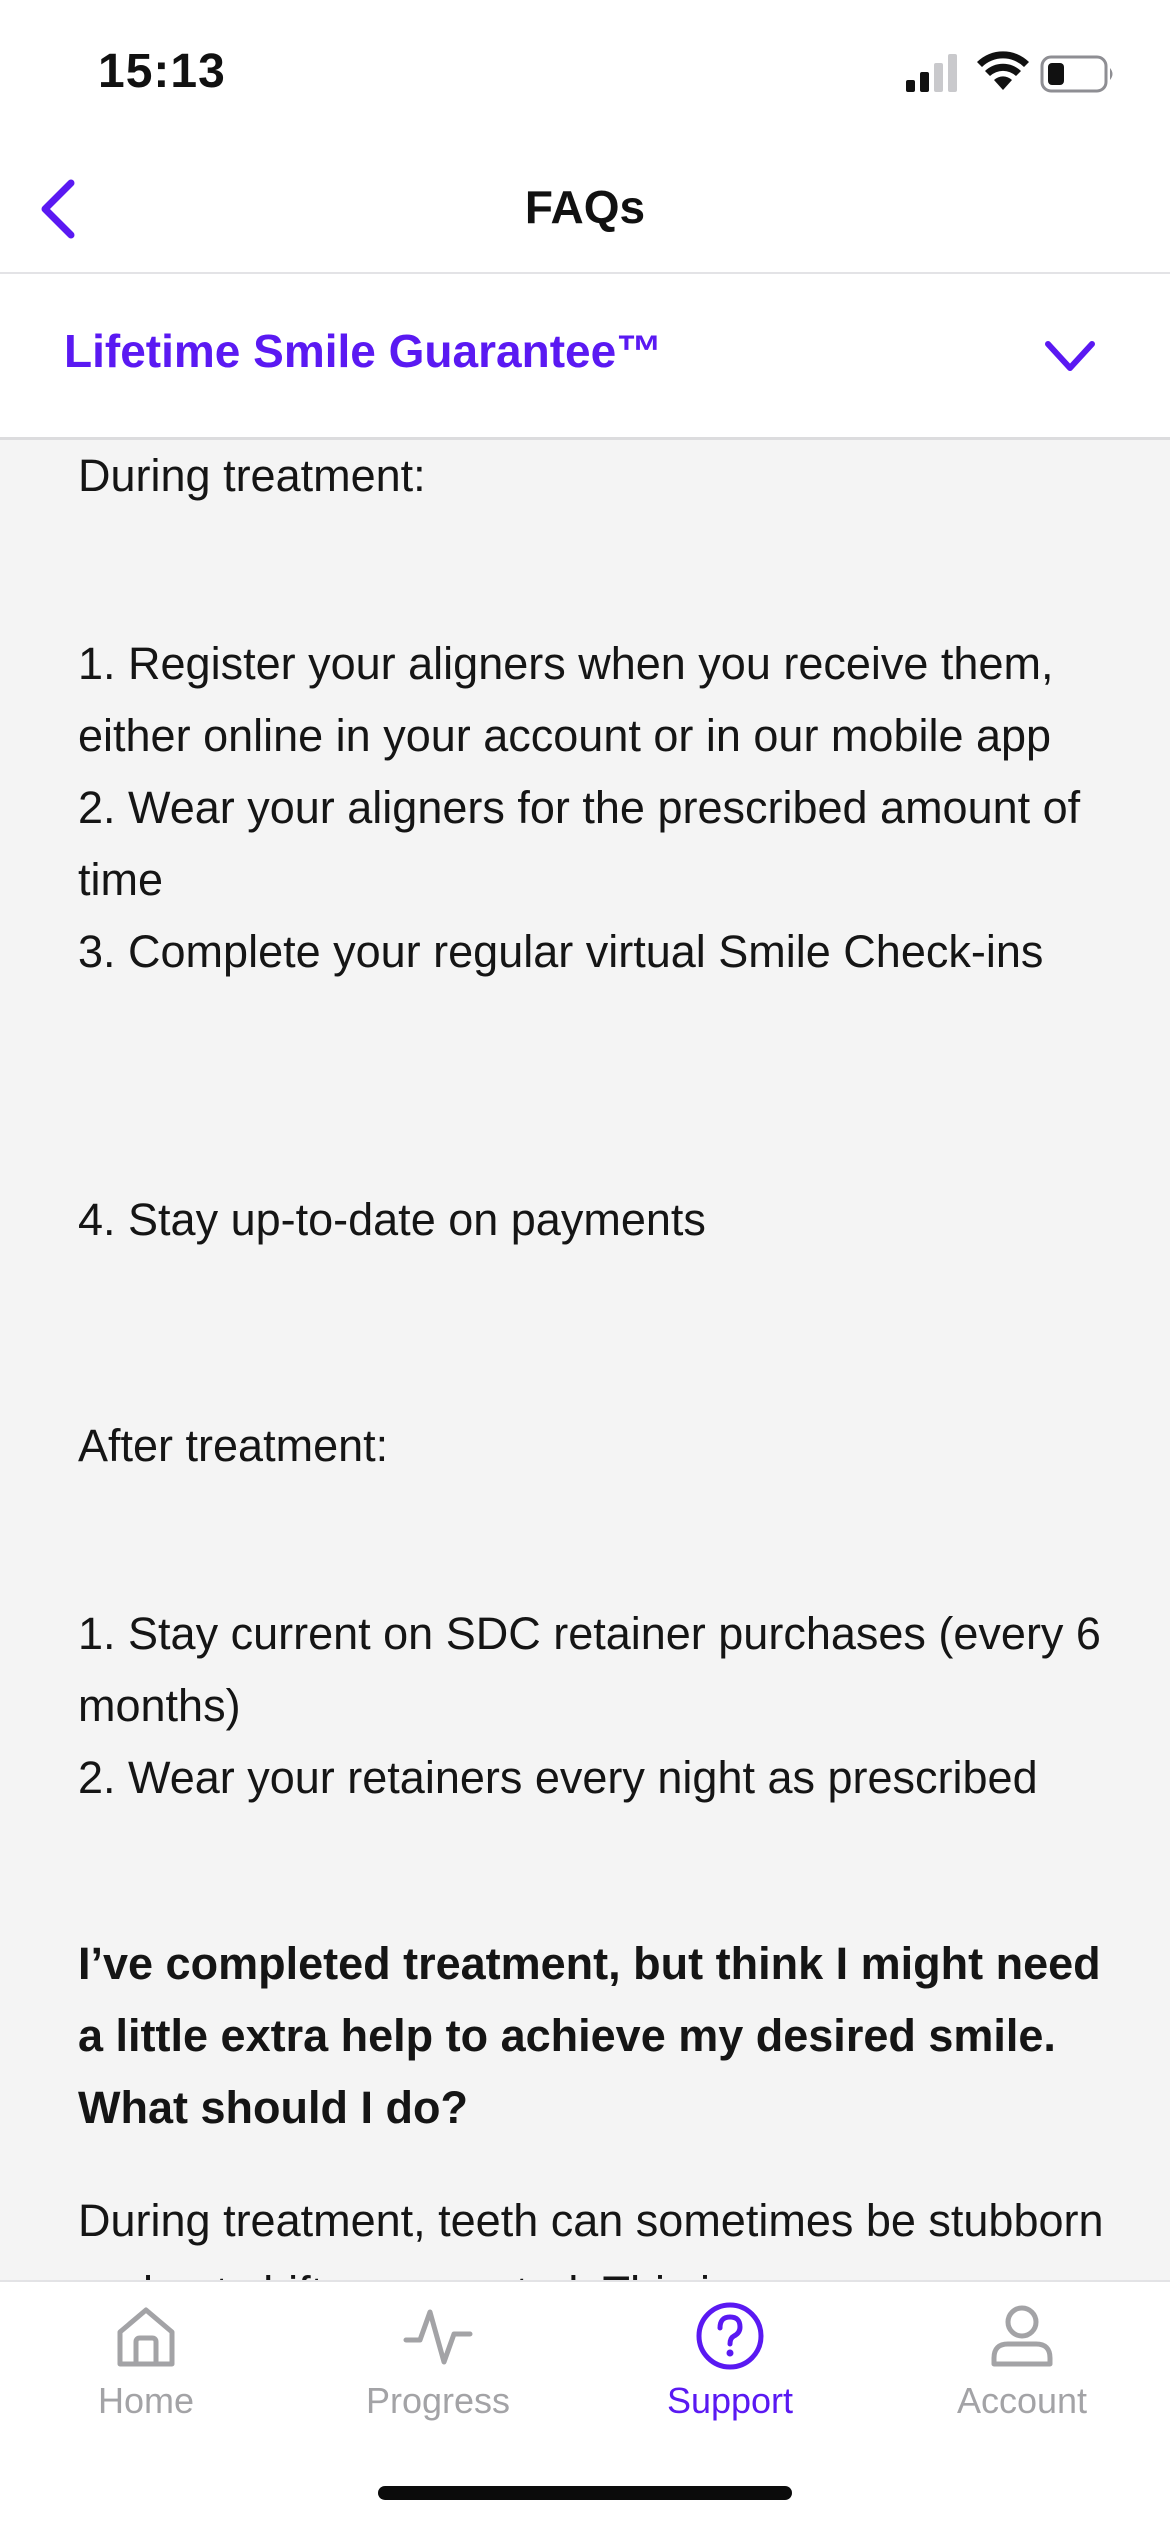 This screenshot has height=2532, width=1170. I want to click on battery-icon, so click(1076, 74).